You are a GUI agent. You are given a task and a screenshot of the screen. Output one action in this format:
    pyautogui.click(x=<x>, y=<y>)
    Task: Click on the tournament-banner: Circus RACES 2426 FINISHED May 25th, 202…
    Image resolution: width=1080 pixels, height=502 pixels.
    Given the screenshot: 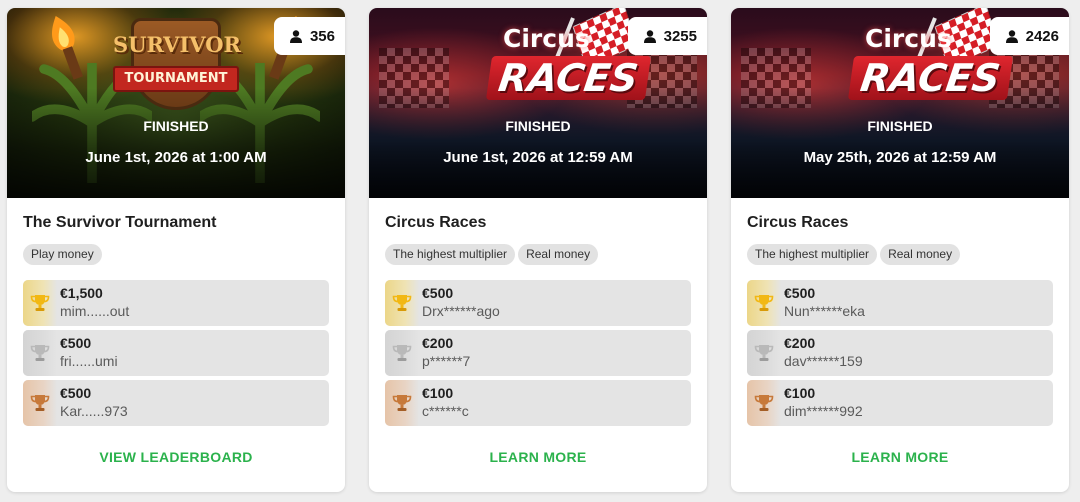 What is the action you would take?
    pyautogui.click(x=900, y=103)
    